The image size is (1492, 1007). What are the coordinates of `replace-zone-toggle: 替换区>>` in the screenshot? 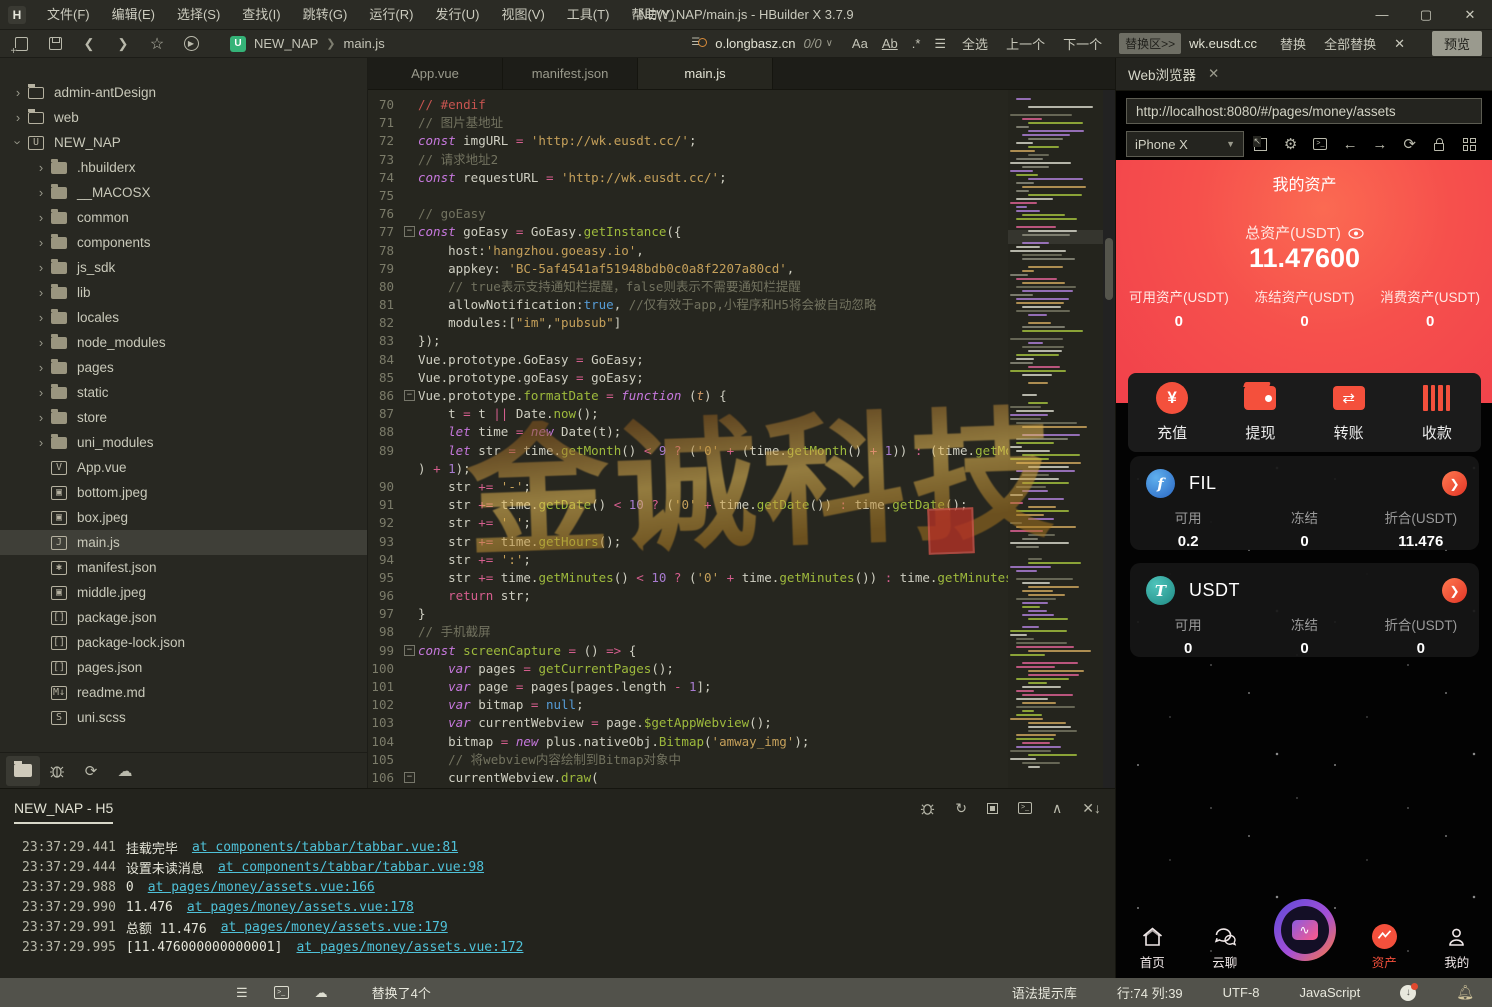 It's located at (1150, 43).